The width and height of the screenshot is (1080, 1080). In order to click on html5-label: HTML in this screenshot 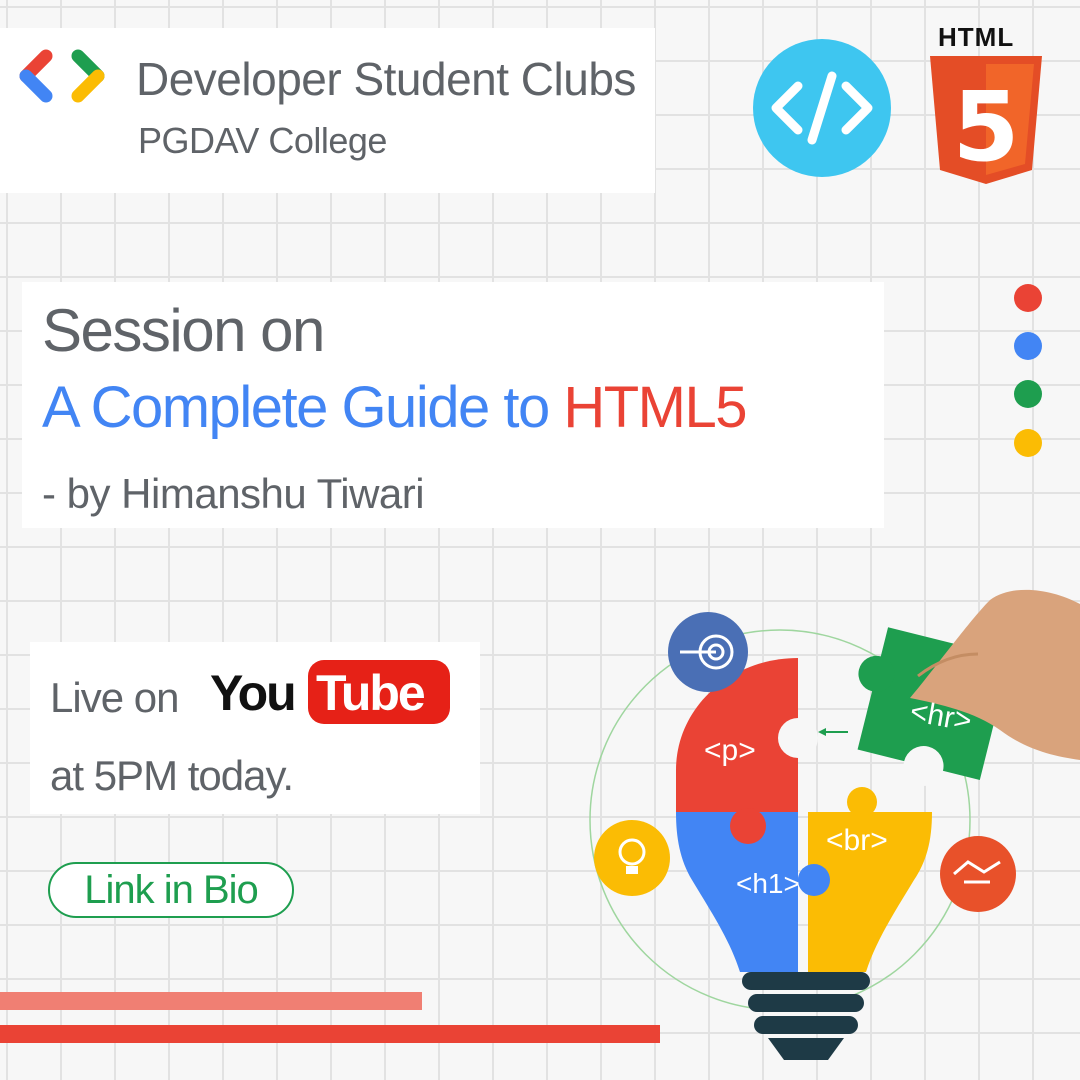, I will do `click(976, 37)`.